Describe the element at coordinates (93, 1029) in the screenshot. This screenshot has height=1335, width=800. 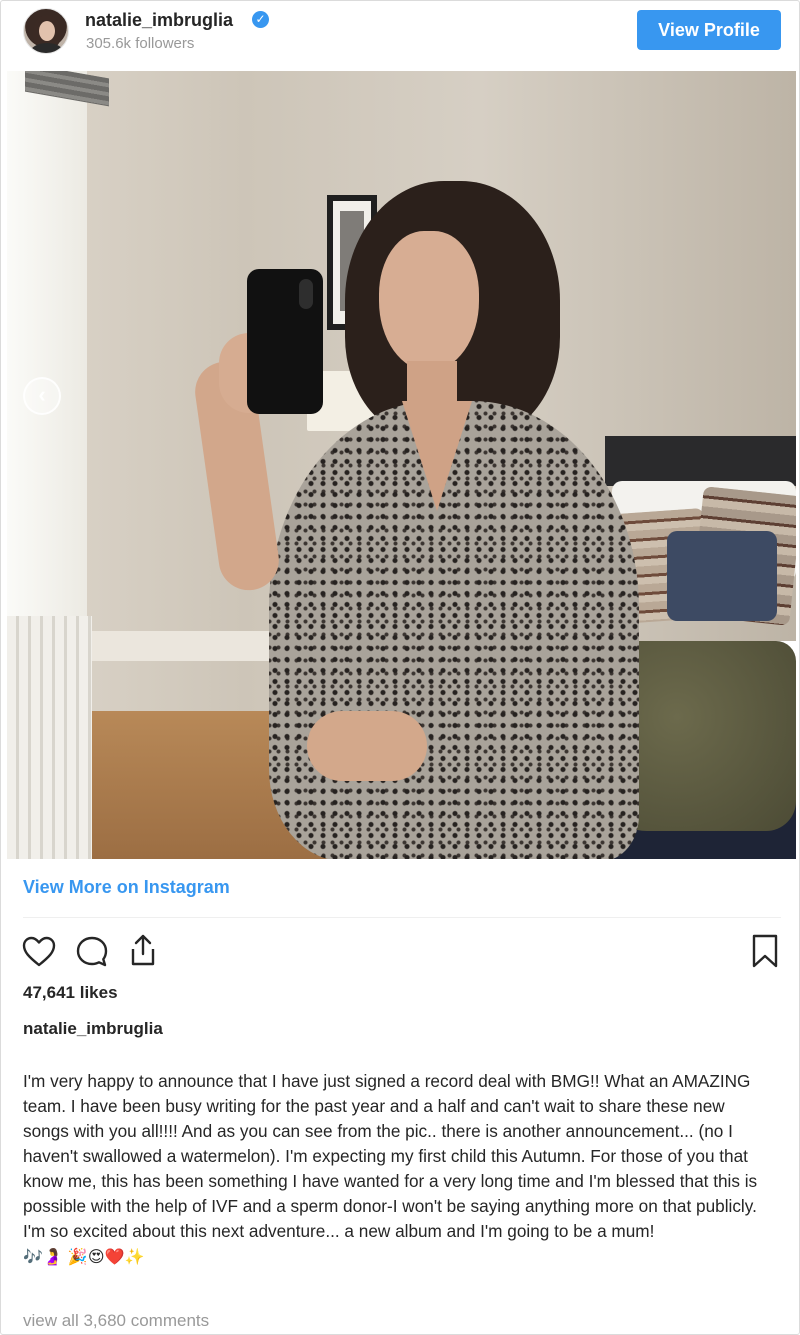
I see `caption-username-link: natalie_imbruglia` at that location.